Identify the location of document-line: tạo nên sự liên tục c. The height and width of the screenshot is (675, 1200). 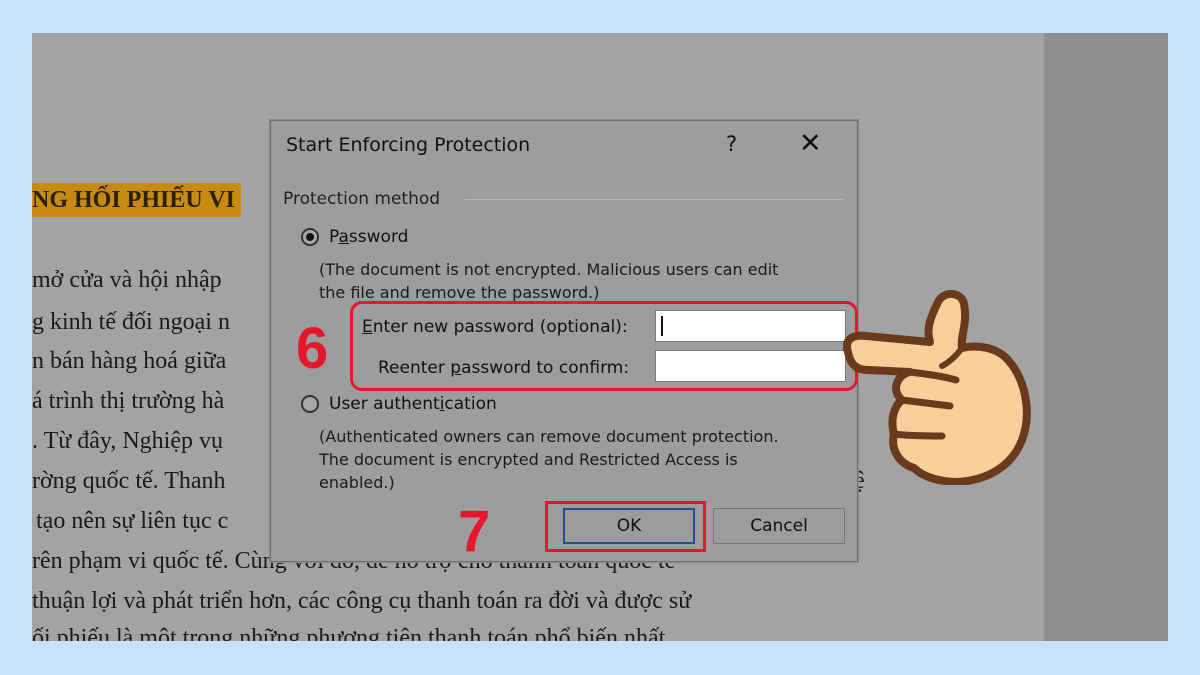
(132, 521).